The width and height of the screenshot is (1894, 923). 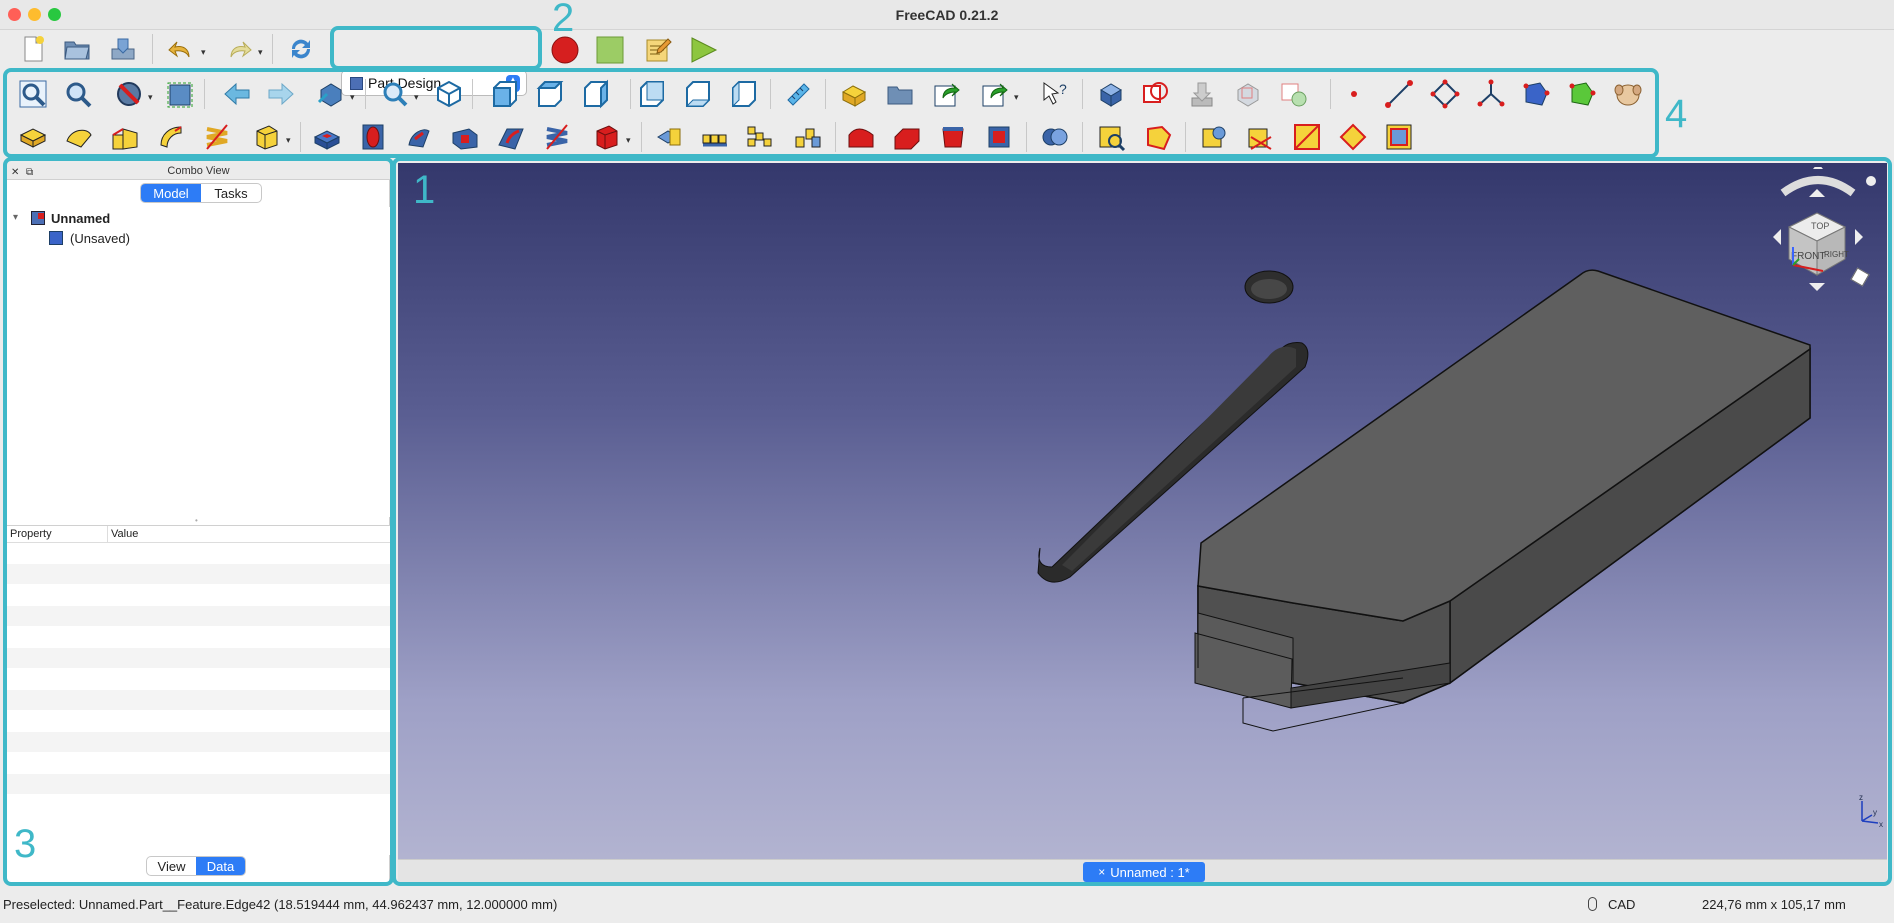 I want to click on title-bar: FreeCAD 0.21.2, so click(x=947, y=15).